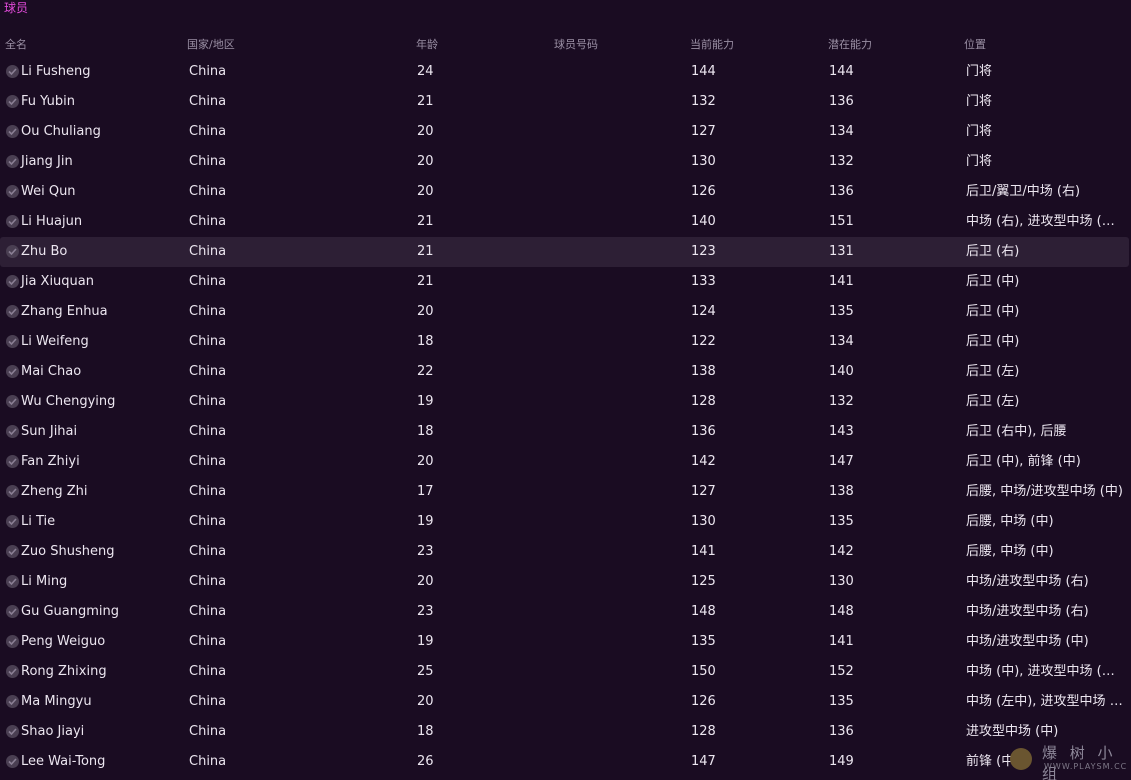 This screenshot has height=780, width=1131. Describe the element at coordinates (425, 191) in the screenshot. I see `player-age: 20` at that location.